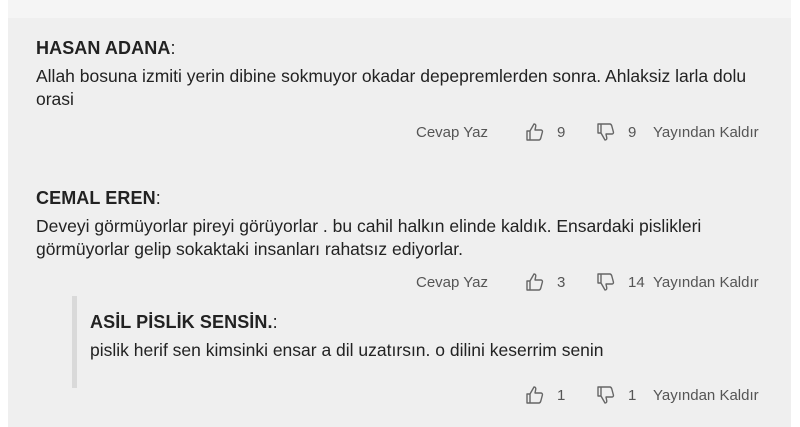 The image size is (800, 427). Describe the element at coordinates (103, 48) in the screenshot. I see `comment-author: HASAN ADANA` at that location.